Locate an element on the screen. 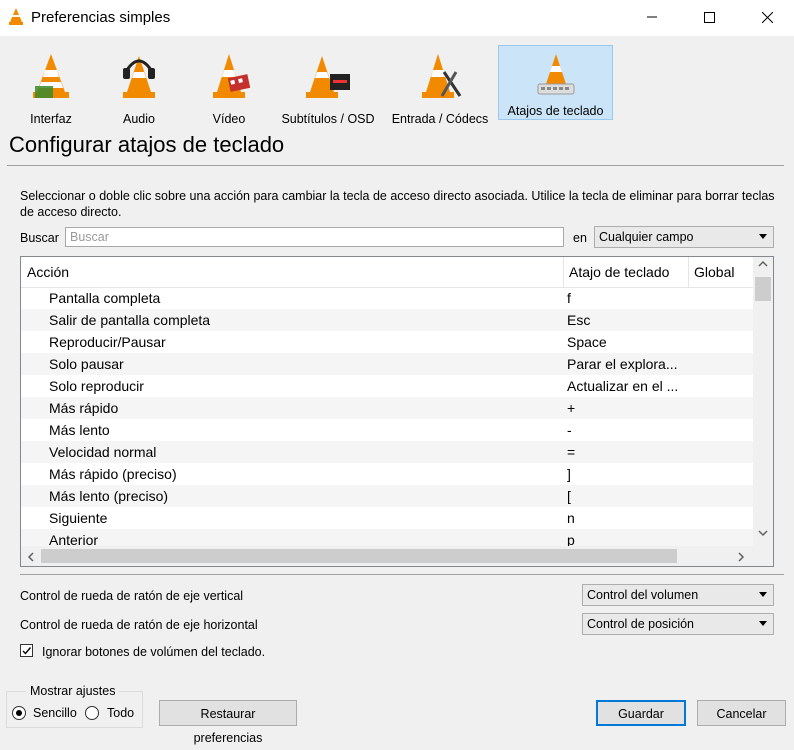 The height and width of the screenshot is (750, 794). table-row: Pantalla completa f is located at coordinates (387, 298).